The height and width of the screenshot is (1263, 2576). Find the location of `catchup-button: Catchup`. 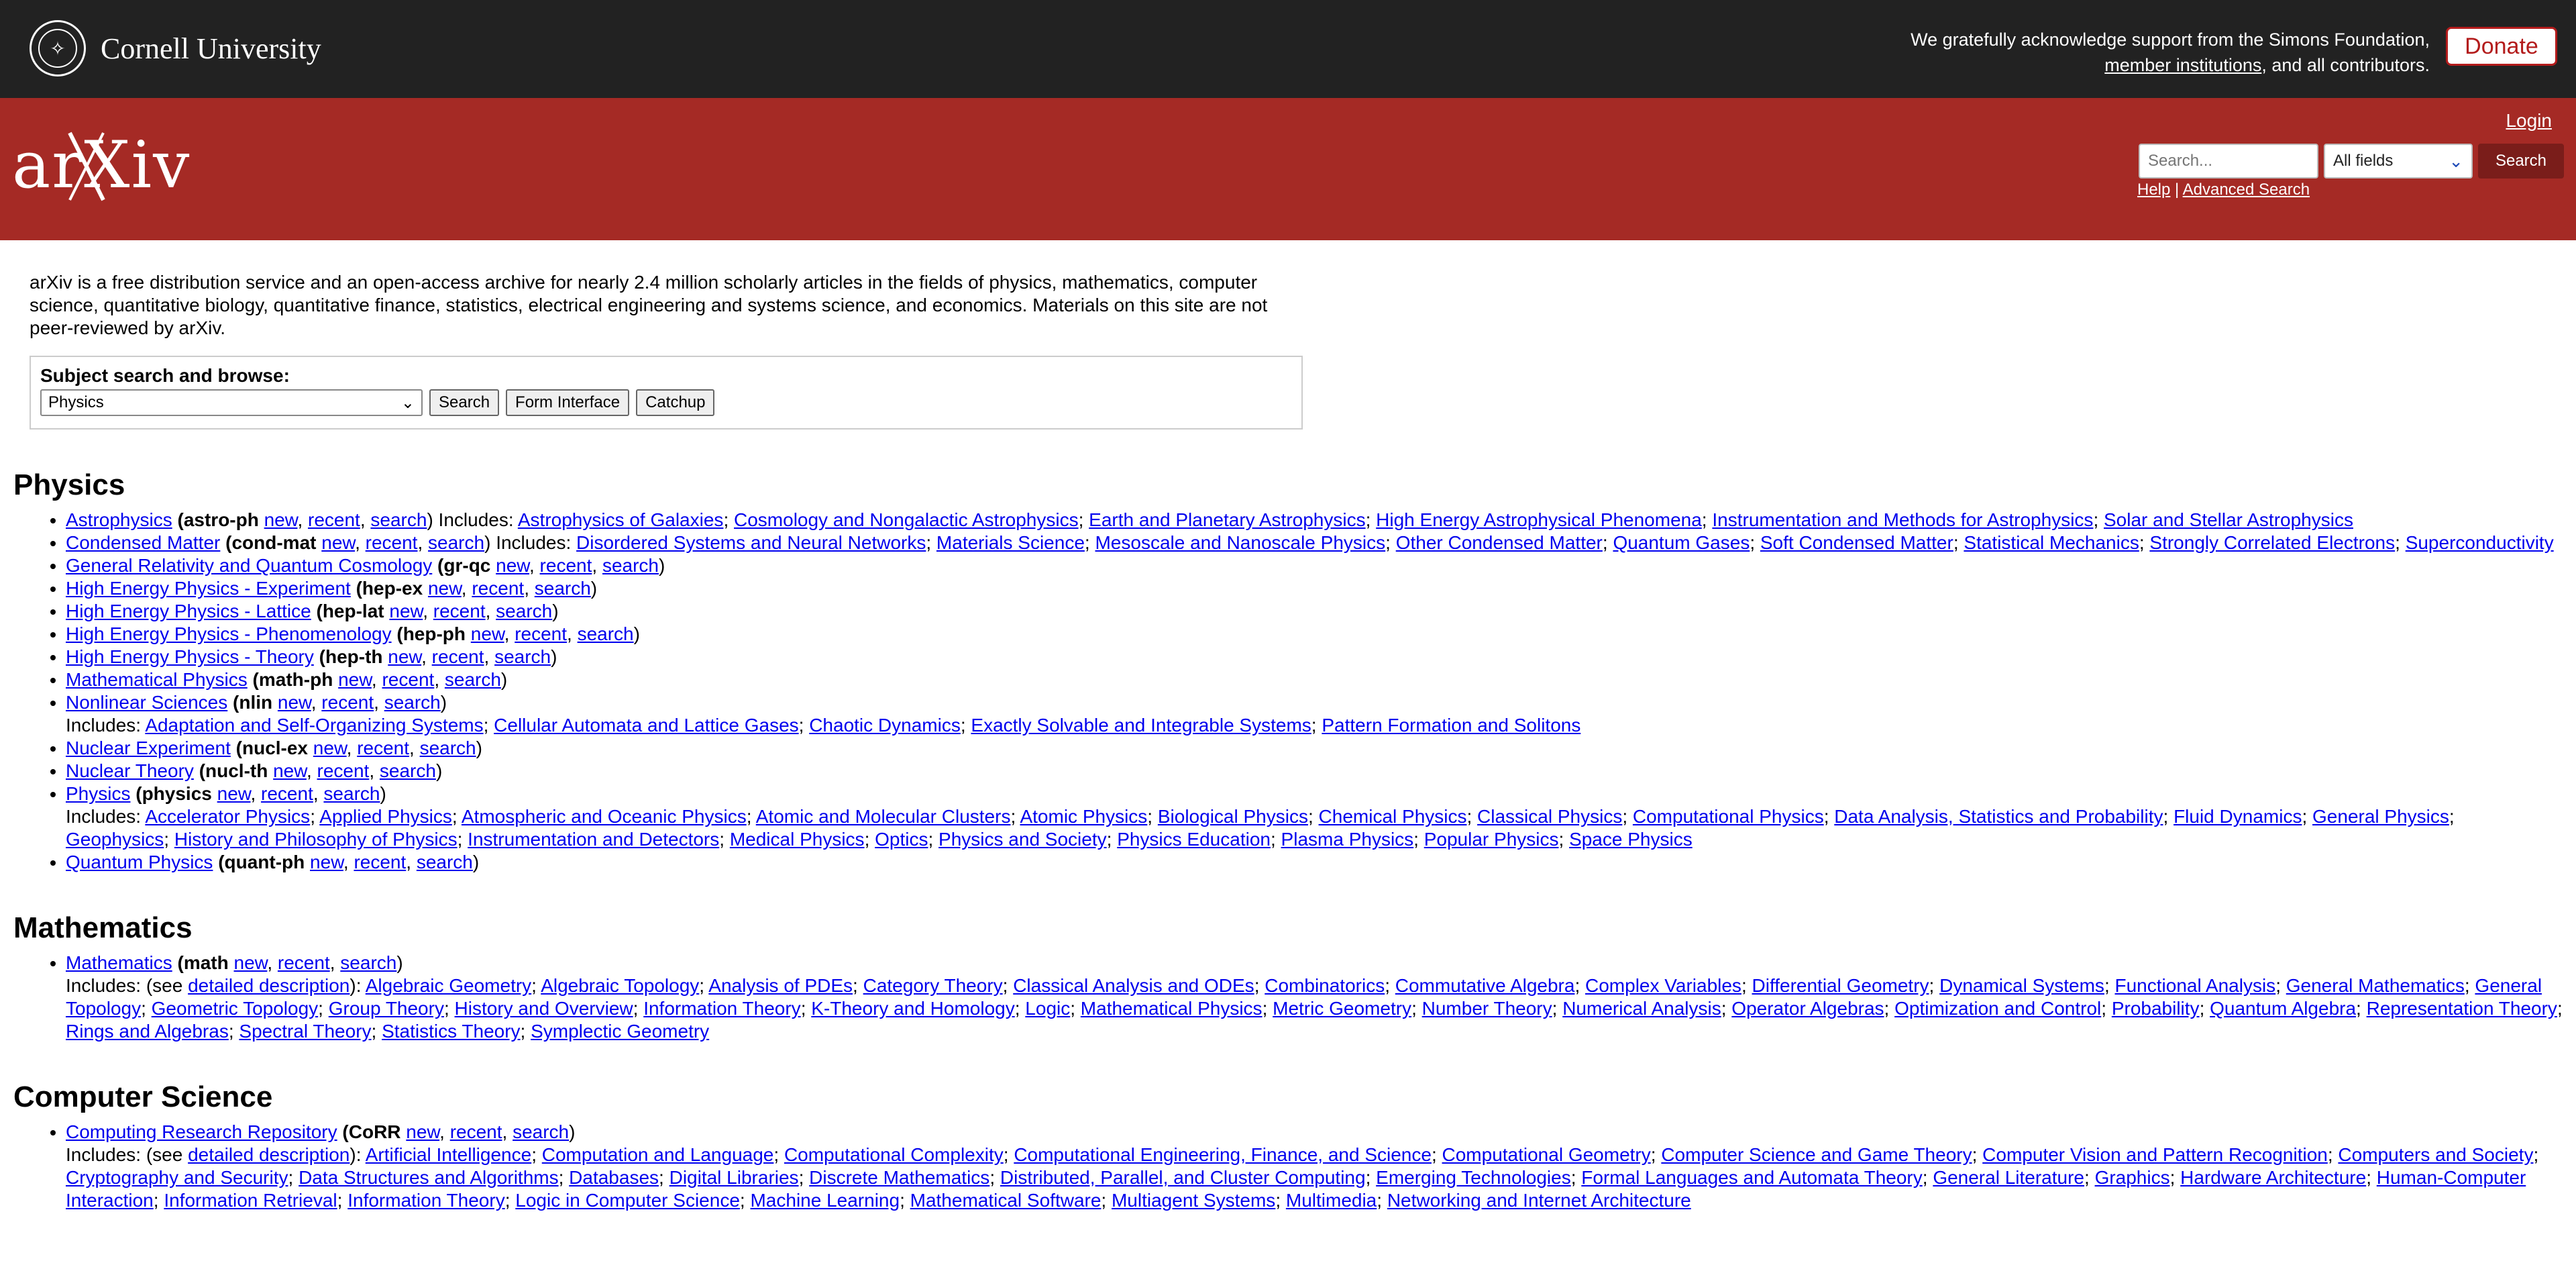

catchup-button: Catchup is located at coordinates (675, 403).